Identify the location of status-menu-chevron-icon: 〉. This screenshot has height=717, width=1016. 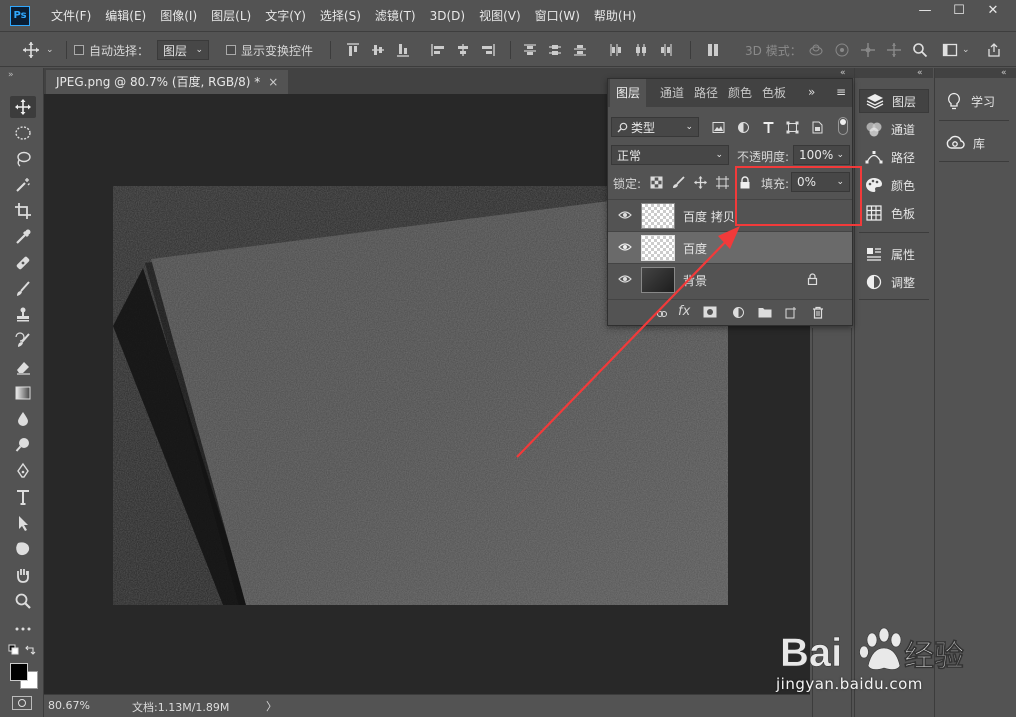
(271, 706).